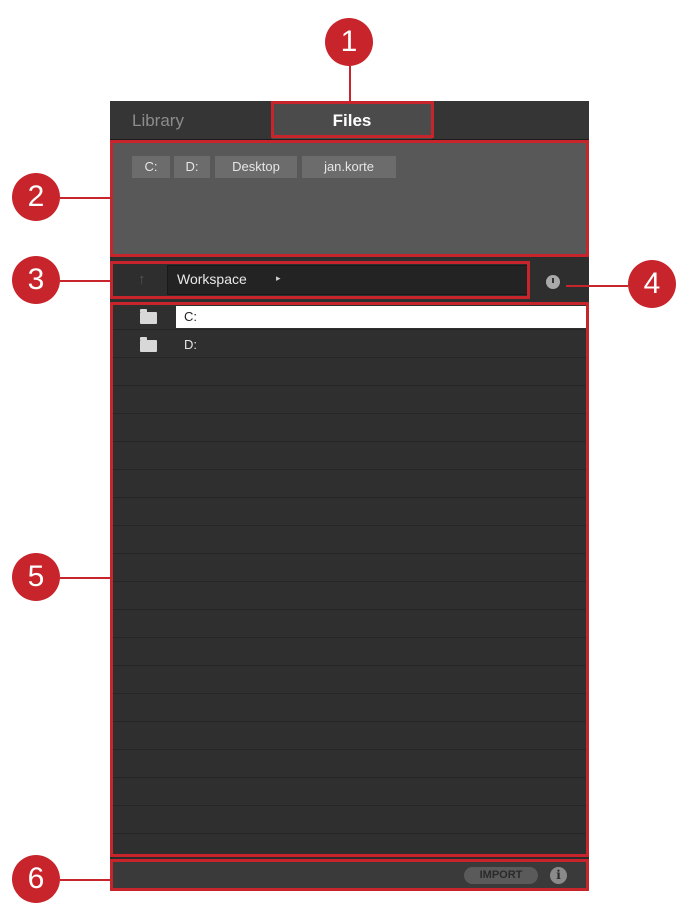  Describe the element at coordinates (36, 280) in the screenshot. I see `callout-badge: 3` at that location.